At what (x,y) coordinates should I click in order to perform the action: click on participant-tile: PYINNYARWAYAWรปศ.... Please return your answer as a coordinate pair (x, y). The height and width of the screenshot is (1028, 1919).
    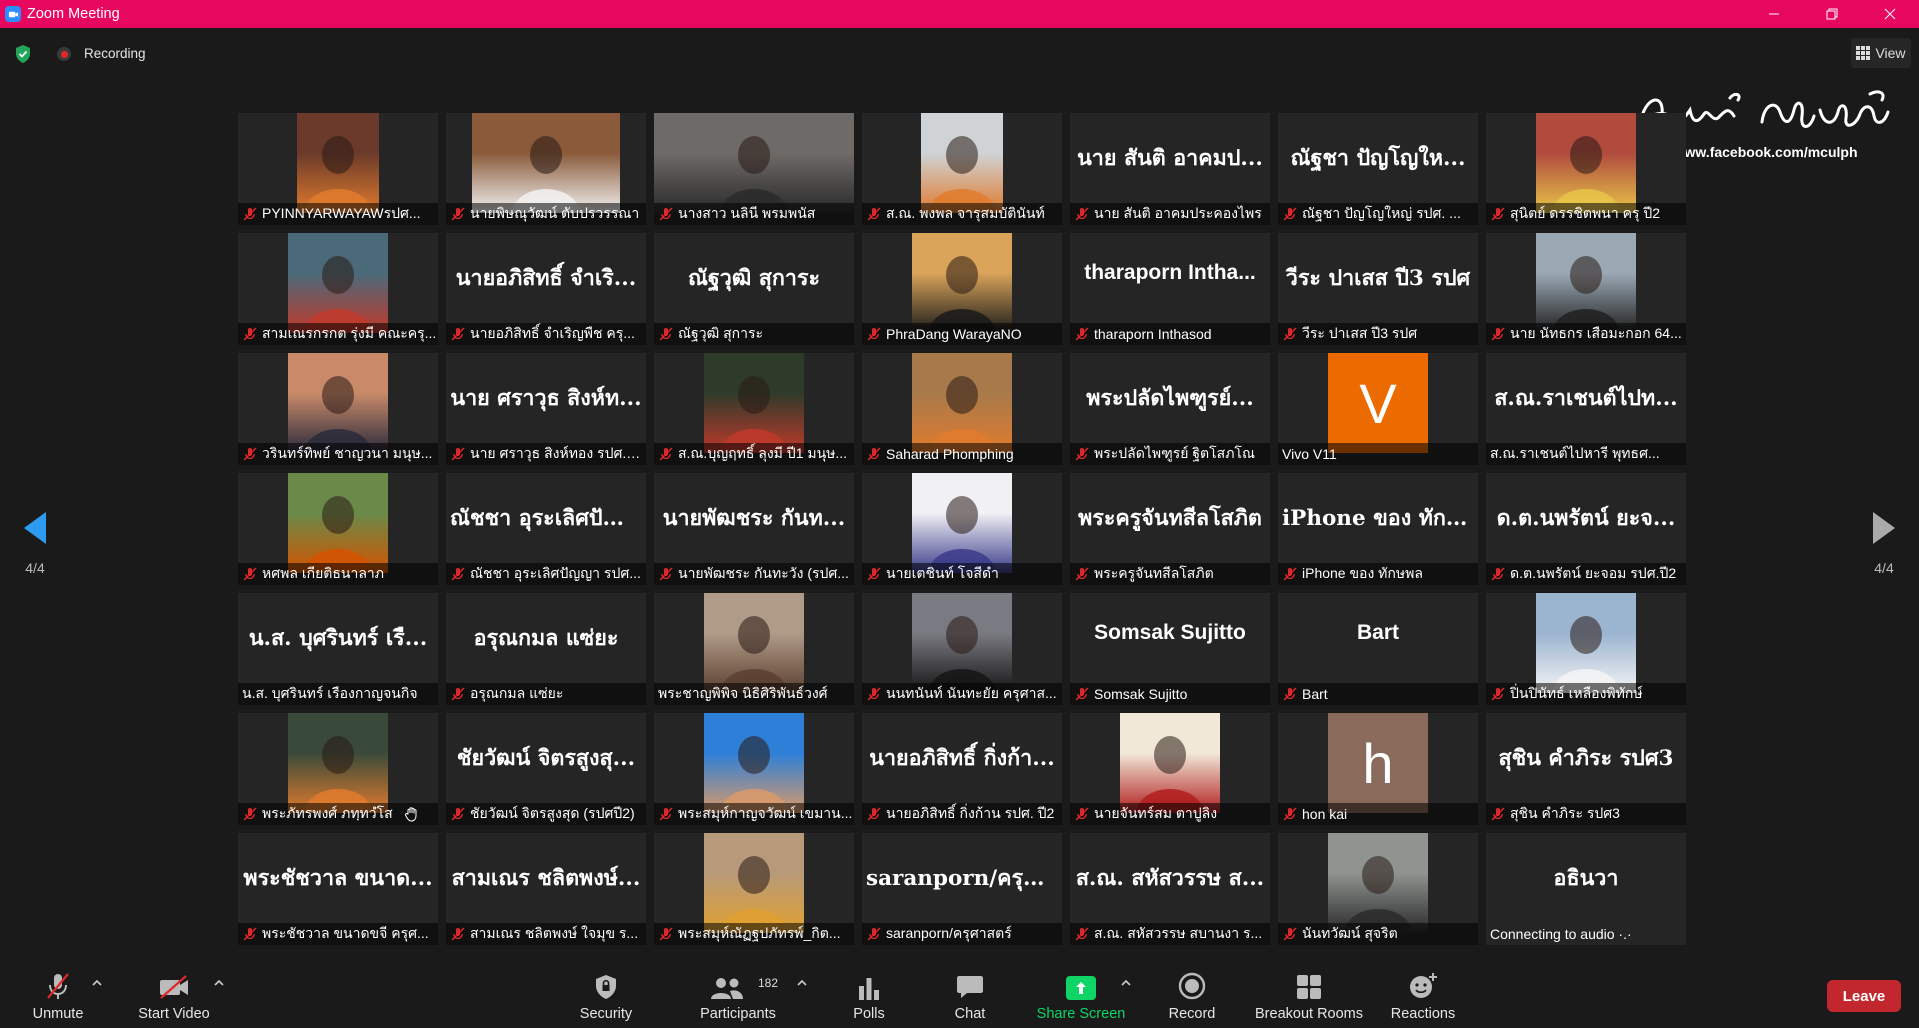
    Looking at the image, I should click on (338, 169).